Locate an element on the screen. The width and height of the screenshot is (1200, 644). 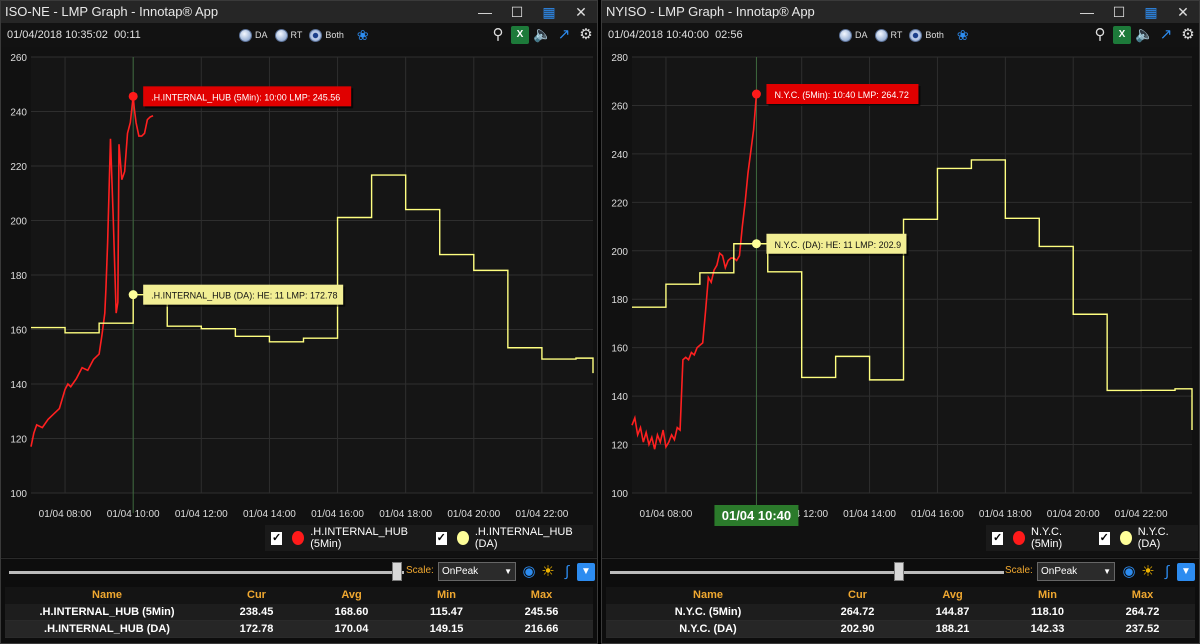
y-tick-label: 260 is located at coordinates (18, 58).